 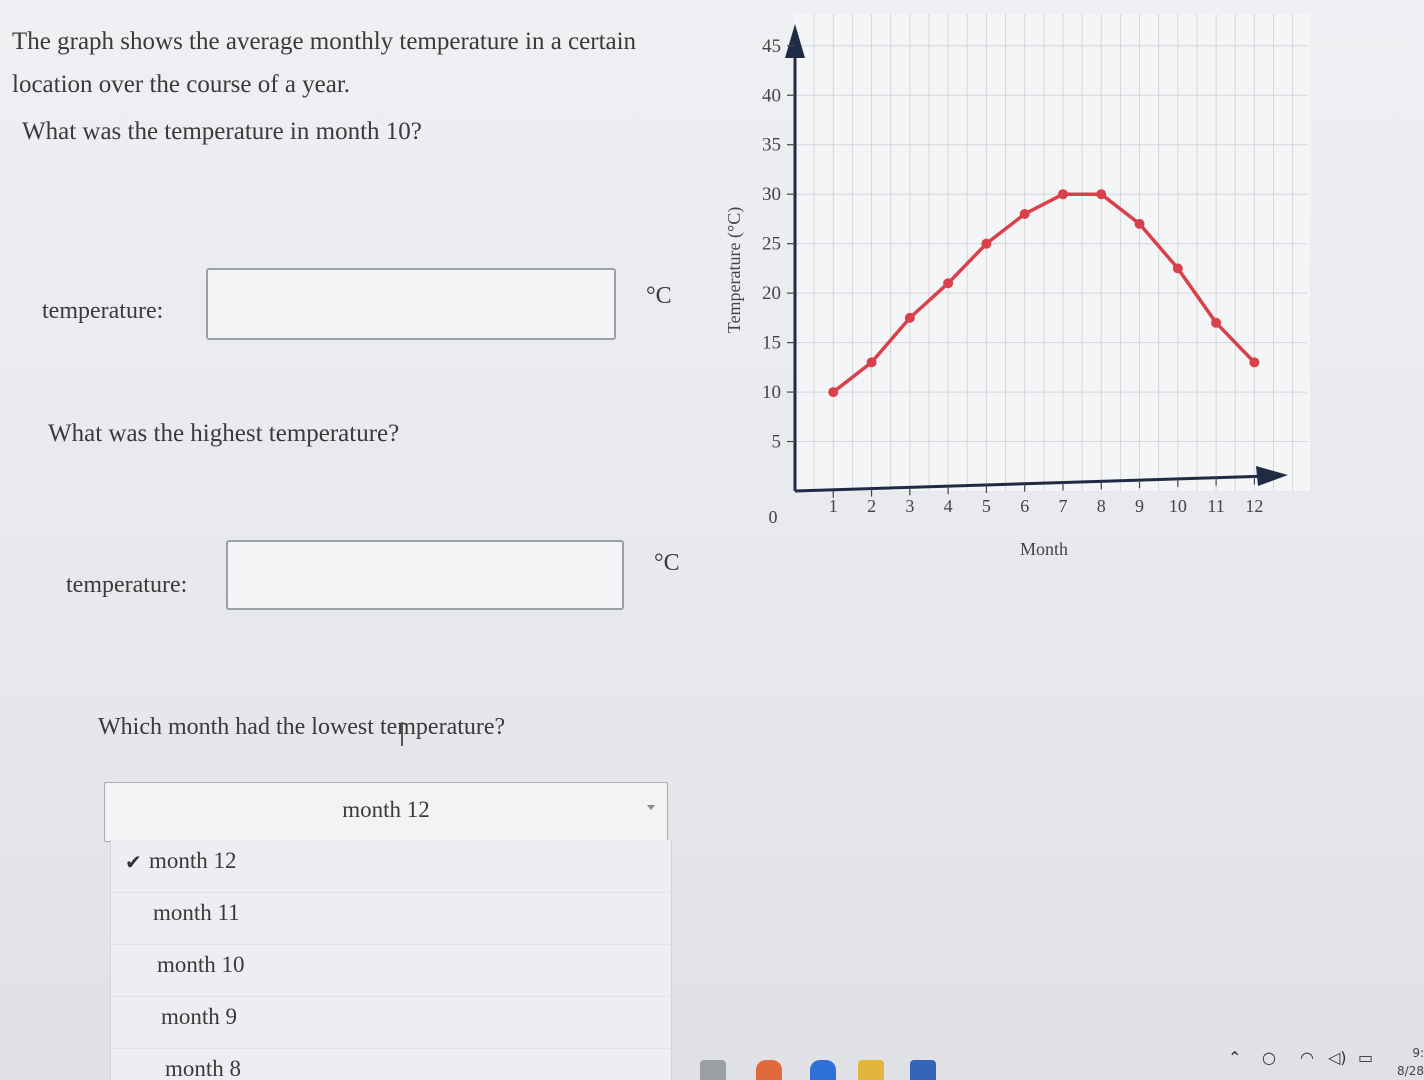 What do you see at coordinates (391, 970) in the screenshot?
I see `select-option: month 10` at bounding box center [391, 970].